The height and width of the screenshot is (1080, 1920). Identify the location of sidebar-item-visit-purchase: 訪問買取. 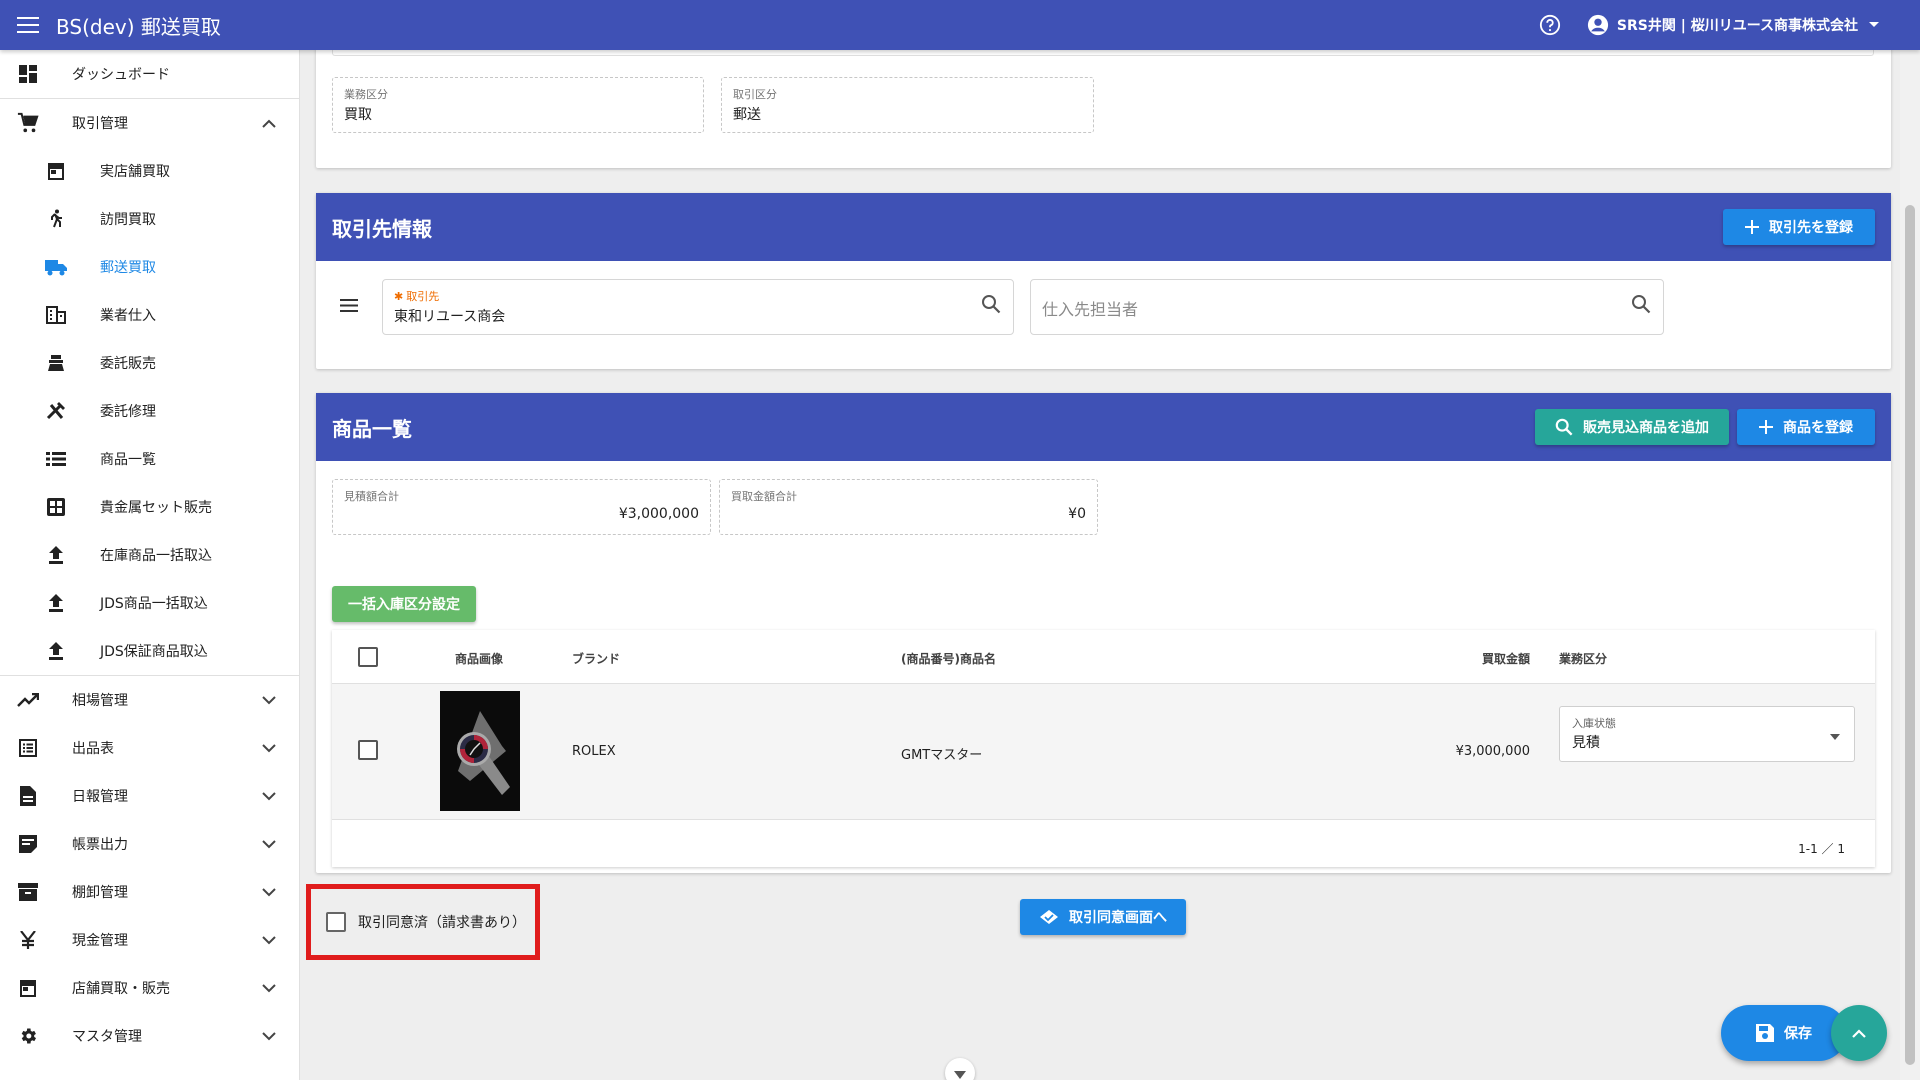
(149, 219).